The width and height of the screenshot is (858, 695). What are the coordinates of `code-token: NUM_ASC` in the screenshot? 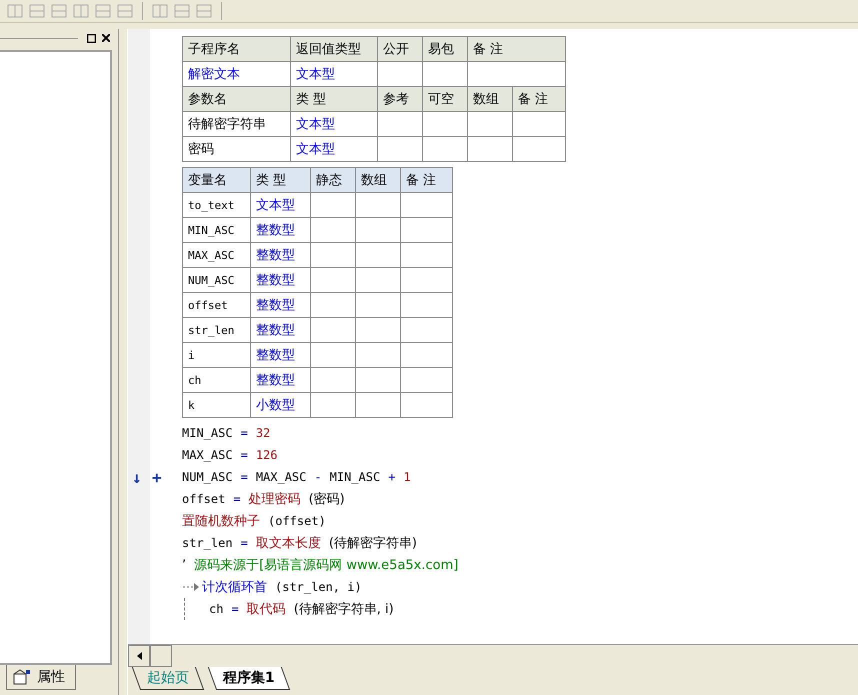 It's located at (207, 477).